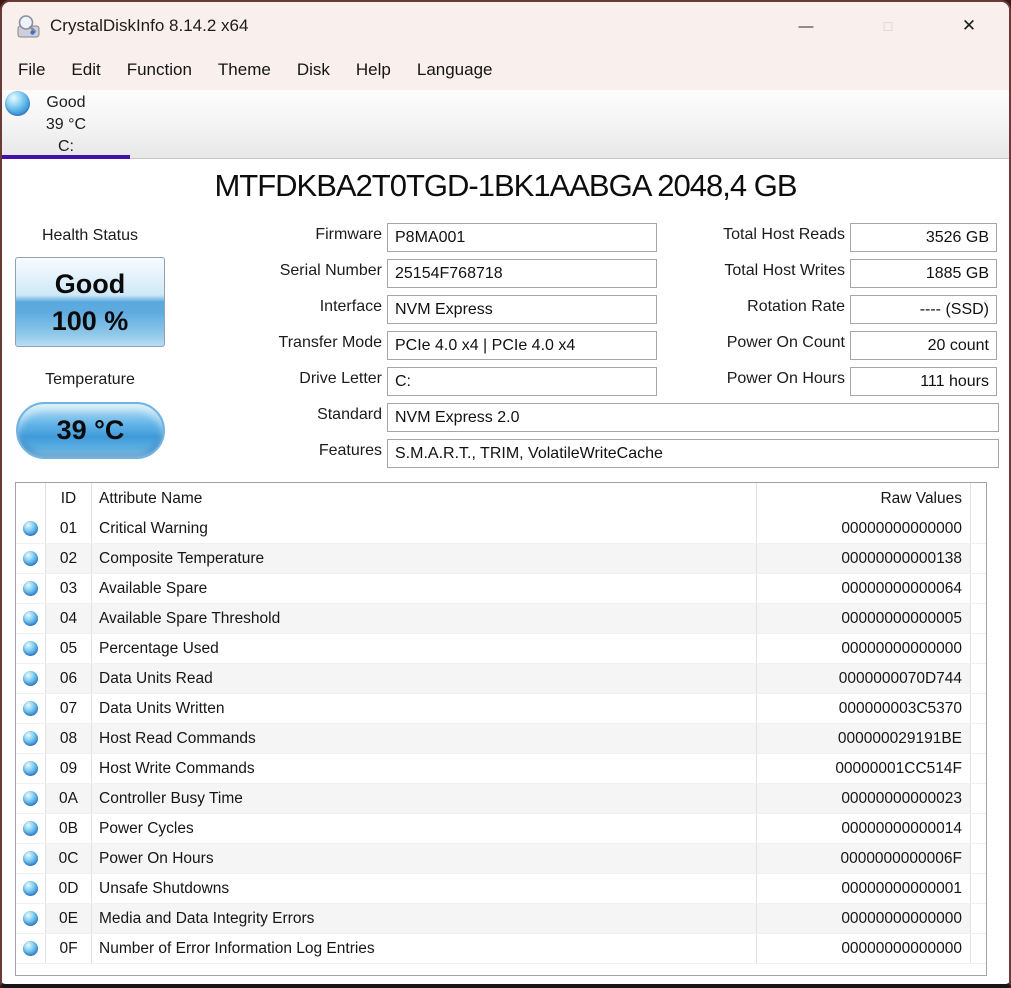  I want to click on info-field-label: Firmware, so click(348, 234).